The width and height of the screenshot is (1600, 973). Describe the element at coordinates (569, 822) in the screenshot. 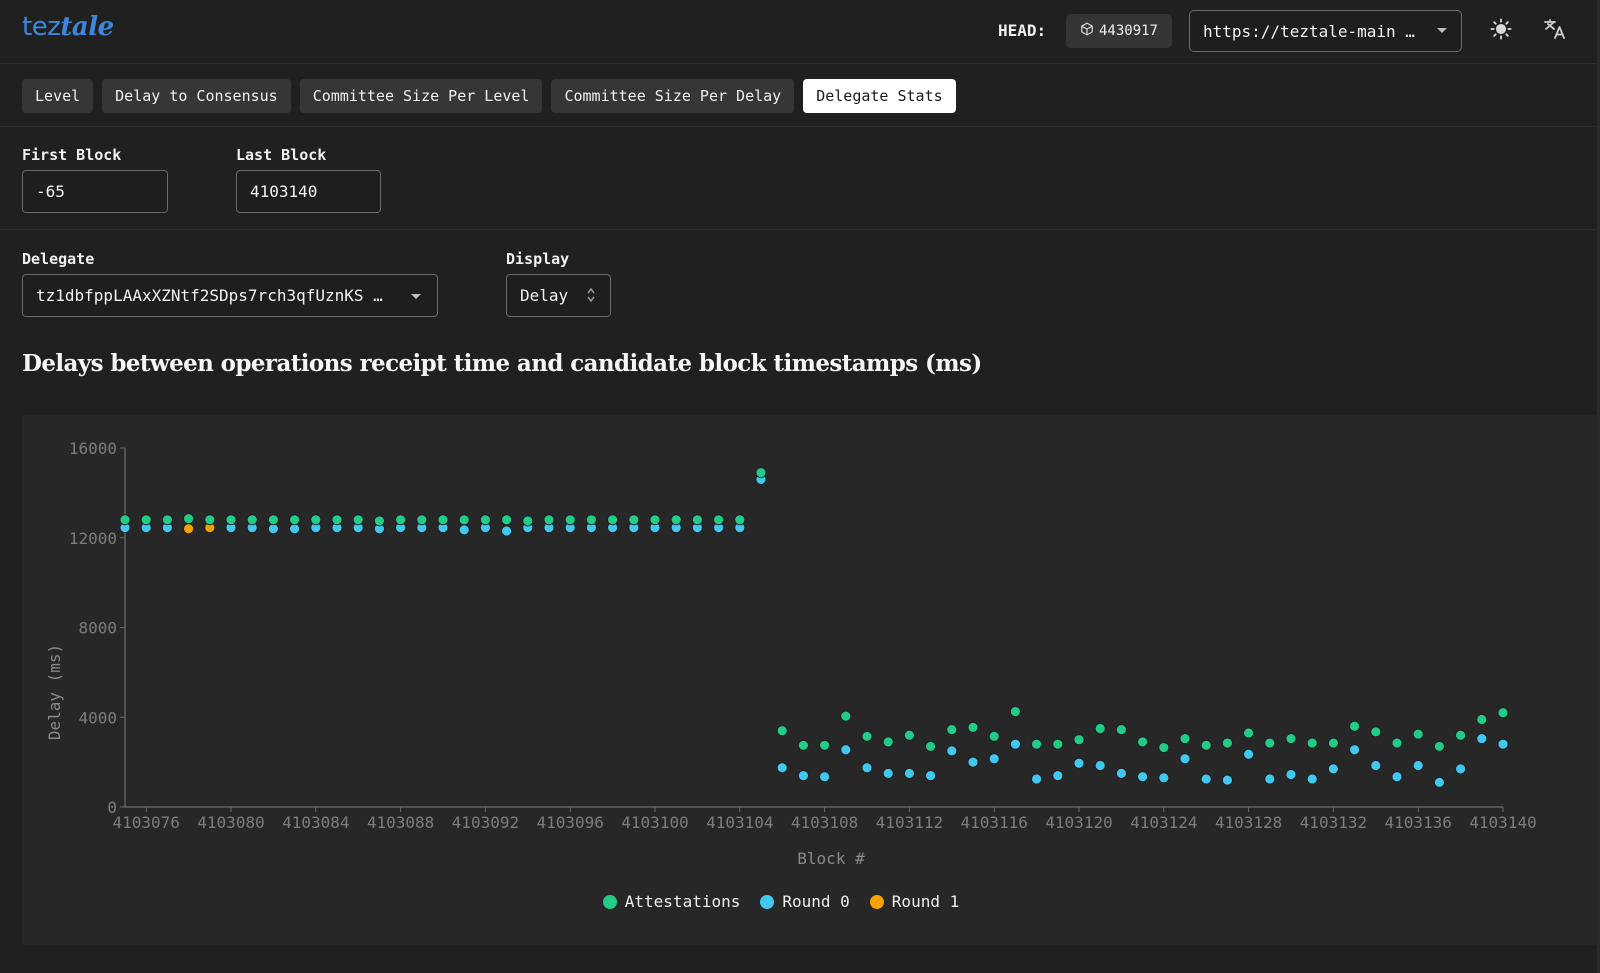

I see `x-tick-label: 4103096` at that location.